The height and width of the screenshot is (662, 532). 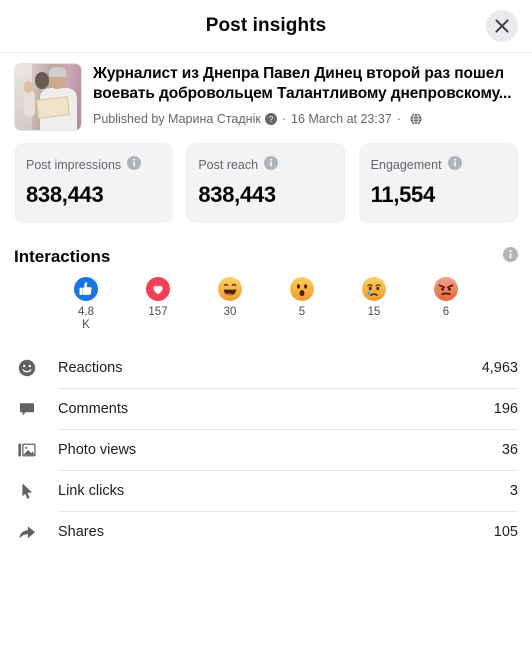 What do you see at coordinates (509, 450) in the screenshot?
I see `row-value: 36` at bounding box center [509, 450].